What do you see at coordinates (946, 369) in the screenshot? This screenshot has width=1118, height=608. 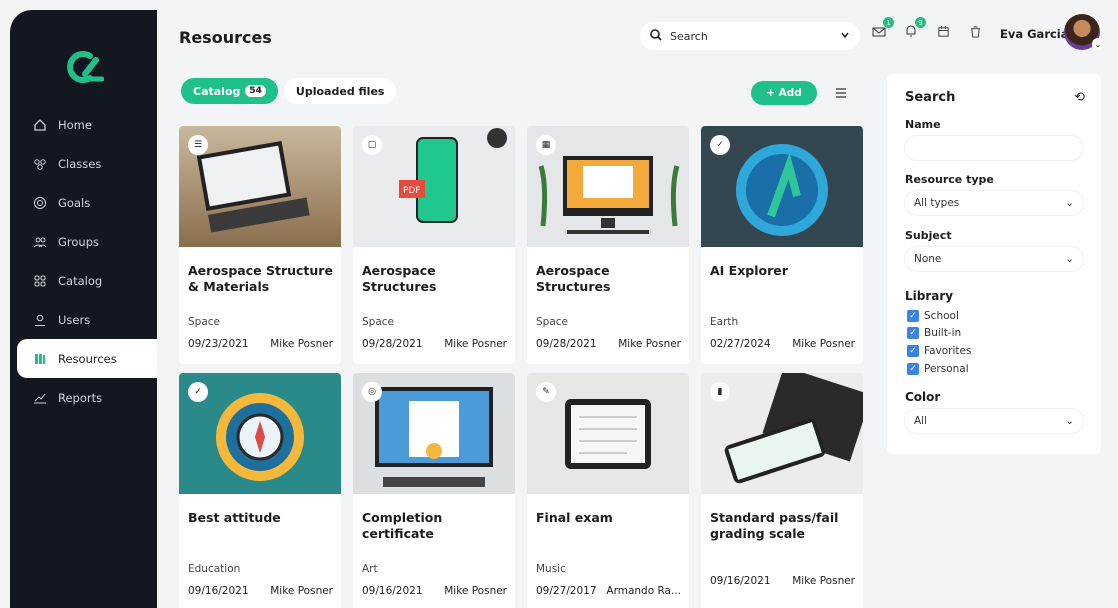 I see `library-option-label: Personal` at bounding box center [946, 369].